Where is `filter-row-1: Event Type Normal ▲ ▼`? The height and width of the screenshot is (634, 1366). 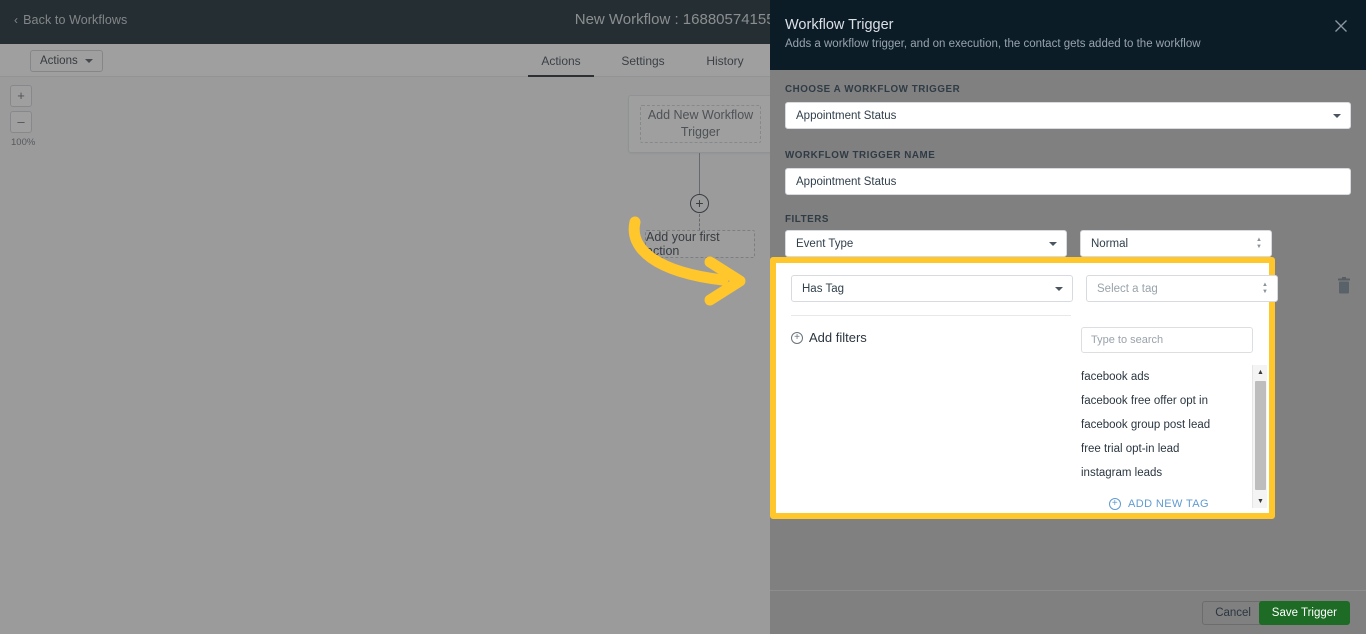
filter-row-1: Event Type Normal ▲ ▼ is located at coordinates (1068, 245).